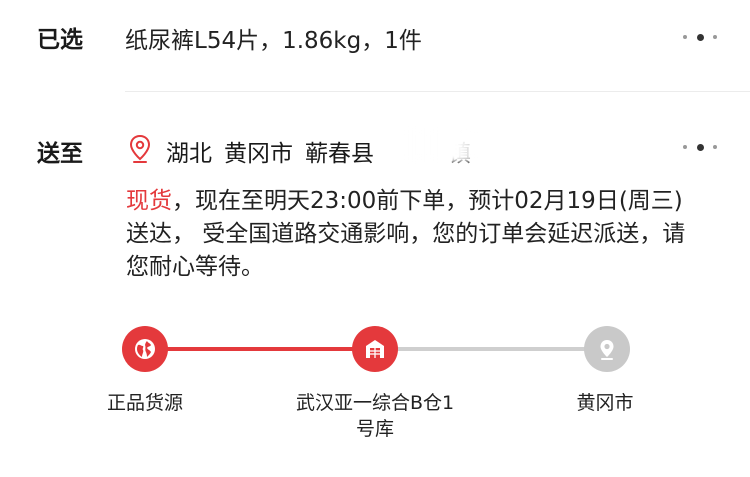 The width and height of the screenshot is (750, 477). Describe the element at coordinates (258, 154) in the screenshot. I see `address-city: 黄冈市` at that location.